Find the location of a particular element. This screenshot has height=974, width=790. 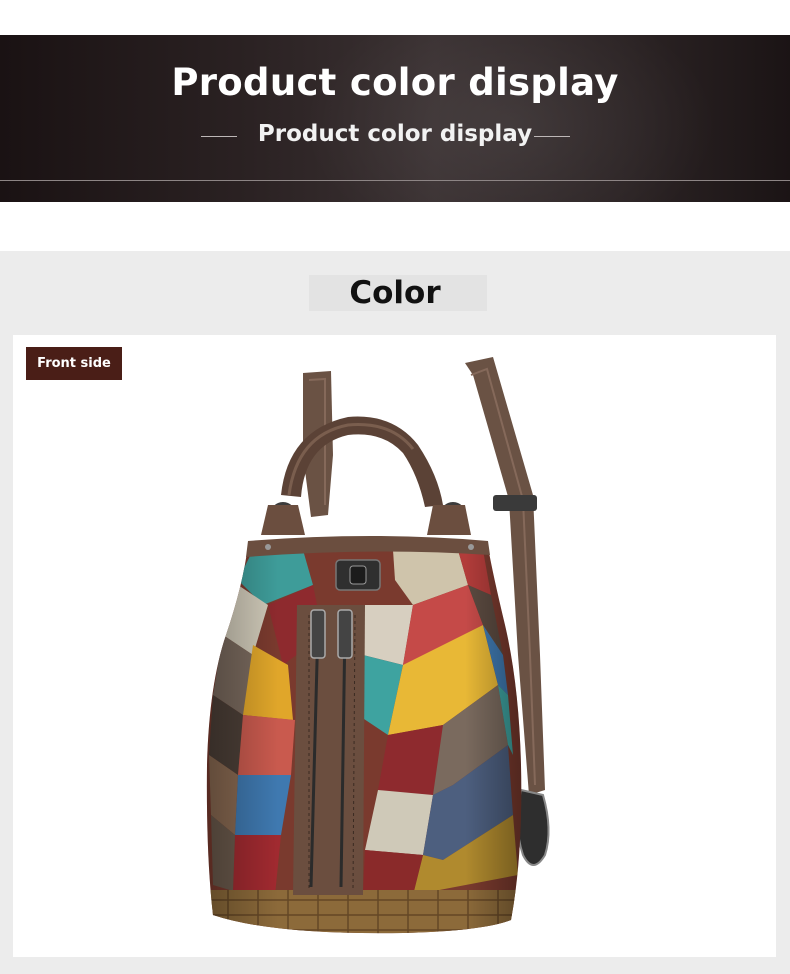

banner-divider is located at coordinates (395, 180).